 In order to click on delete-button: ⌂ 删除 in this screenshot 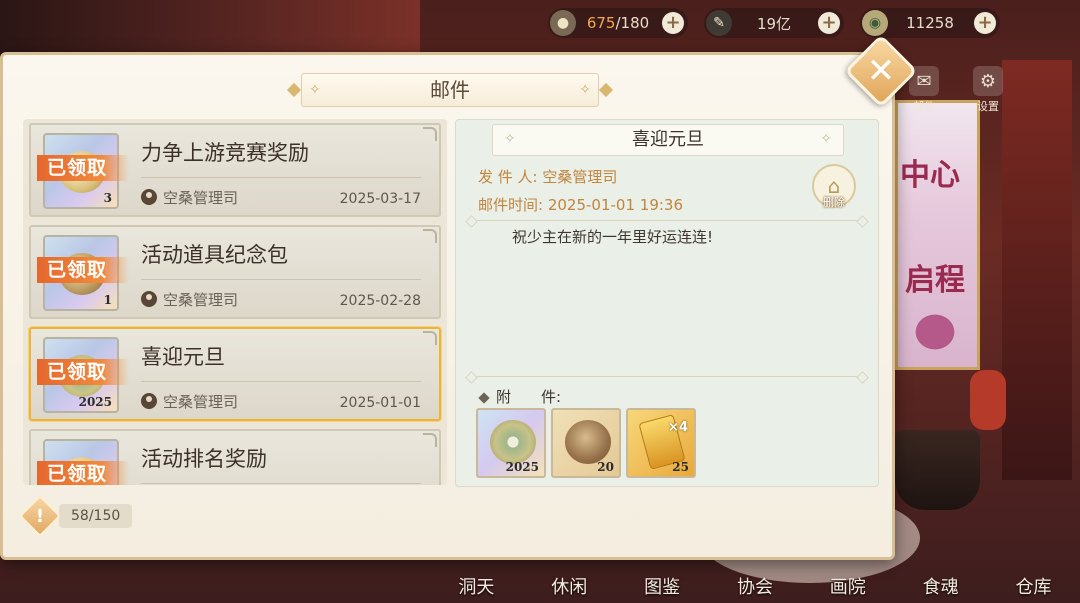, I will do `click(834, 188)`.